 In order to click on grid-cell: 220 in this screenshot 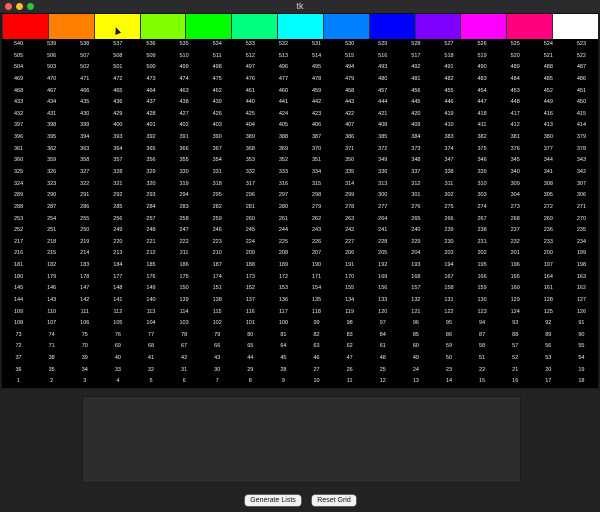, I will do `click(117, 243)`.